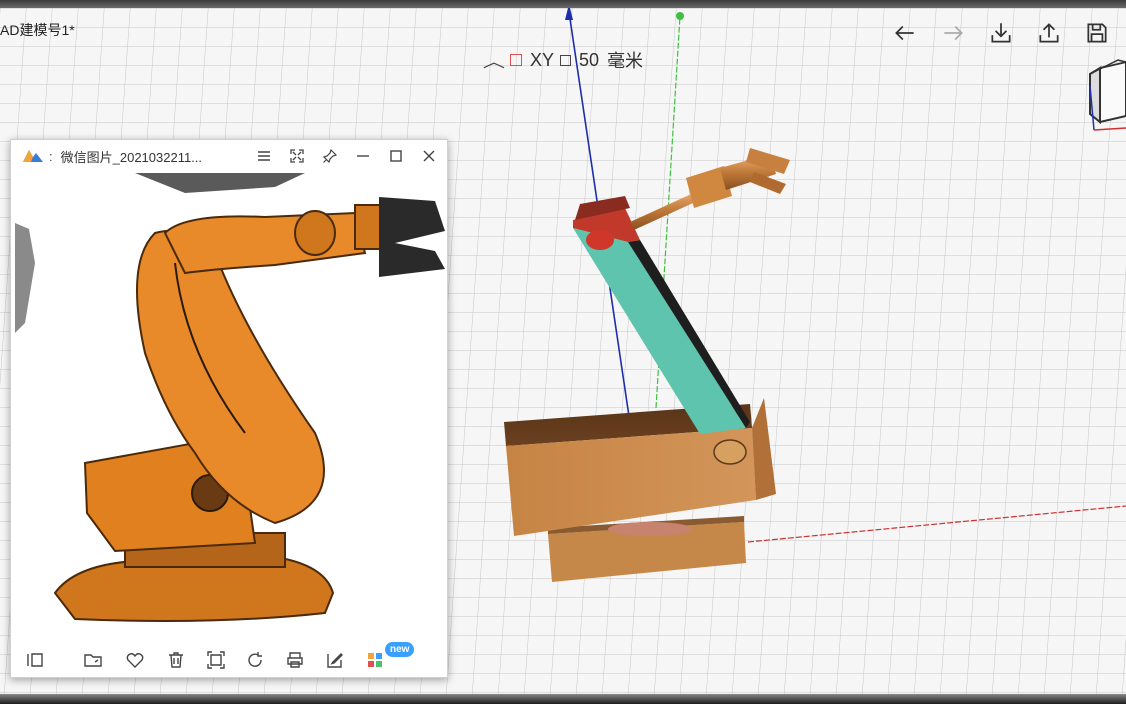 The height and width of the screenshot is (704, 1126). What do you see at coordinates (1104, 96) in the screenshot?
I see `view-cube-icon` at bounding box center [1104, 96].